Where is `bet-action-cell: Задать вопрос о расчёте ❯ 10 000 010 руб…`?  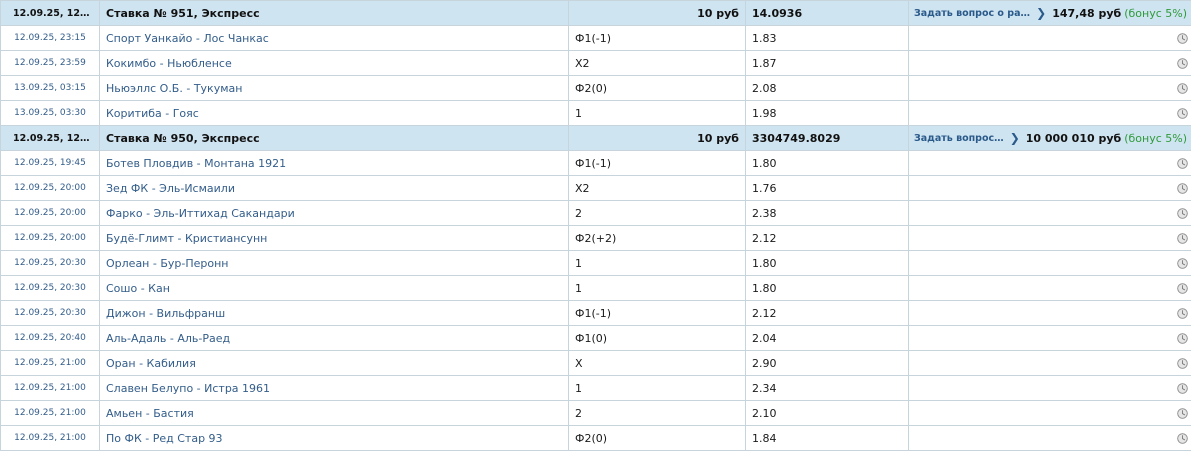 bet-action-cell: Задать вопрос о расчёте ❯ 10 000 010 руб… is located at coordinates (1050, 138).